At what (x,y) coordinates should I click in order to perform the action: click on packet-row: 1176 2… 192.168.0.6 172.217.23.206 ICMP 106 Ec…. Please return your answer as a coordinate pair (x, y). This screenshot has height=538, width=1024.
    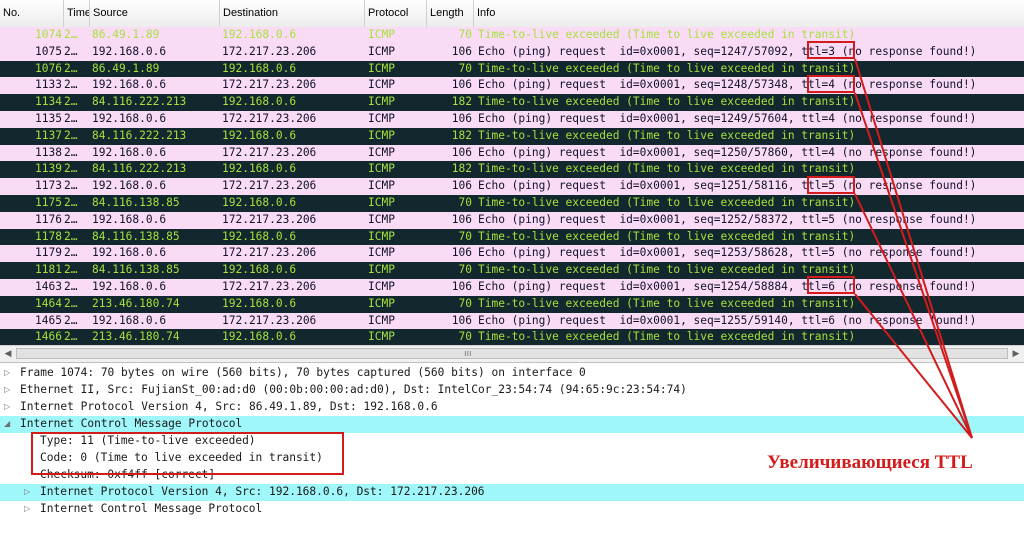
    Looking at the image, I should click on (512, 220).